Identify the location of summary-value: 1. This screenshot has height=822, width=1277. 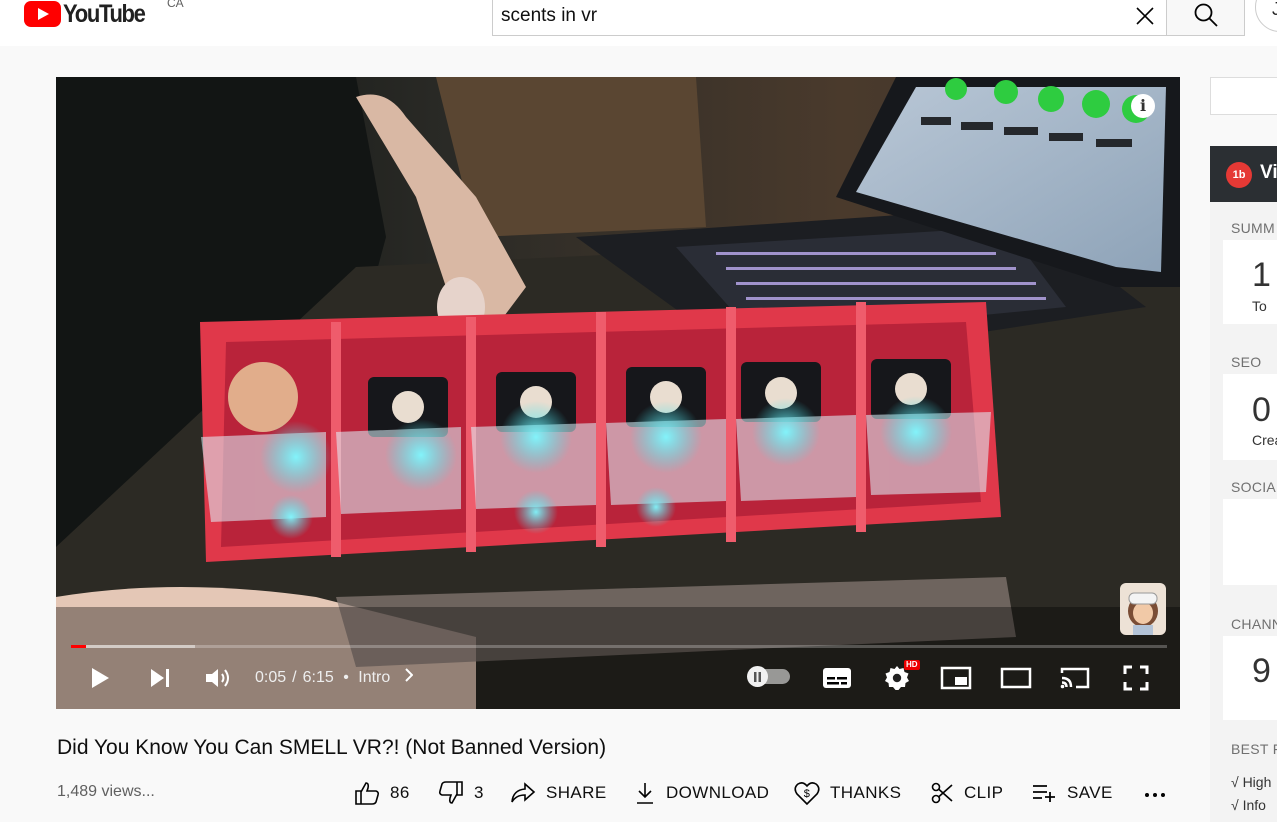
(1261, 275).